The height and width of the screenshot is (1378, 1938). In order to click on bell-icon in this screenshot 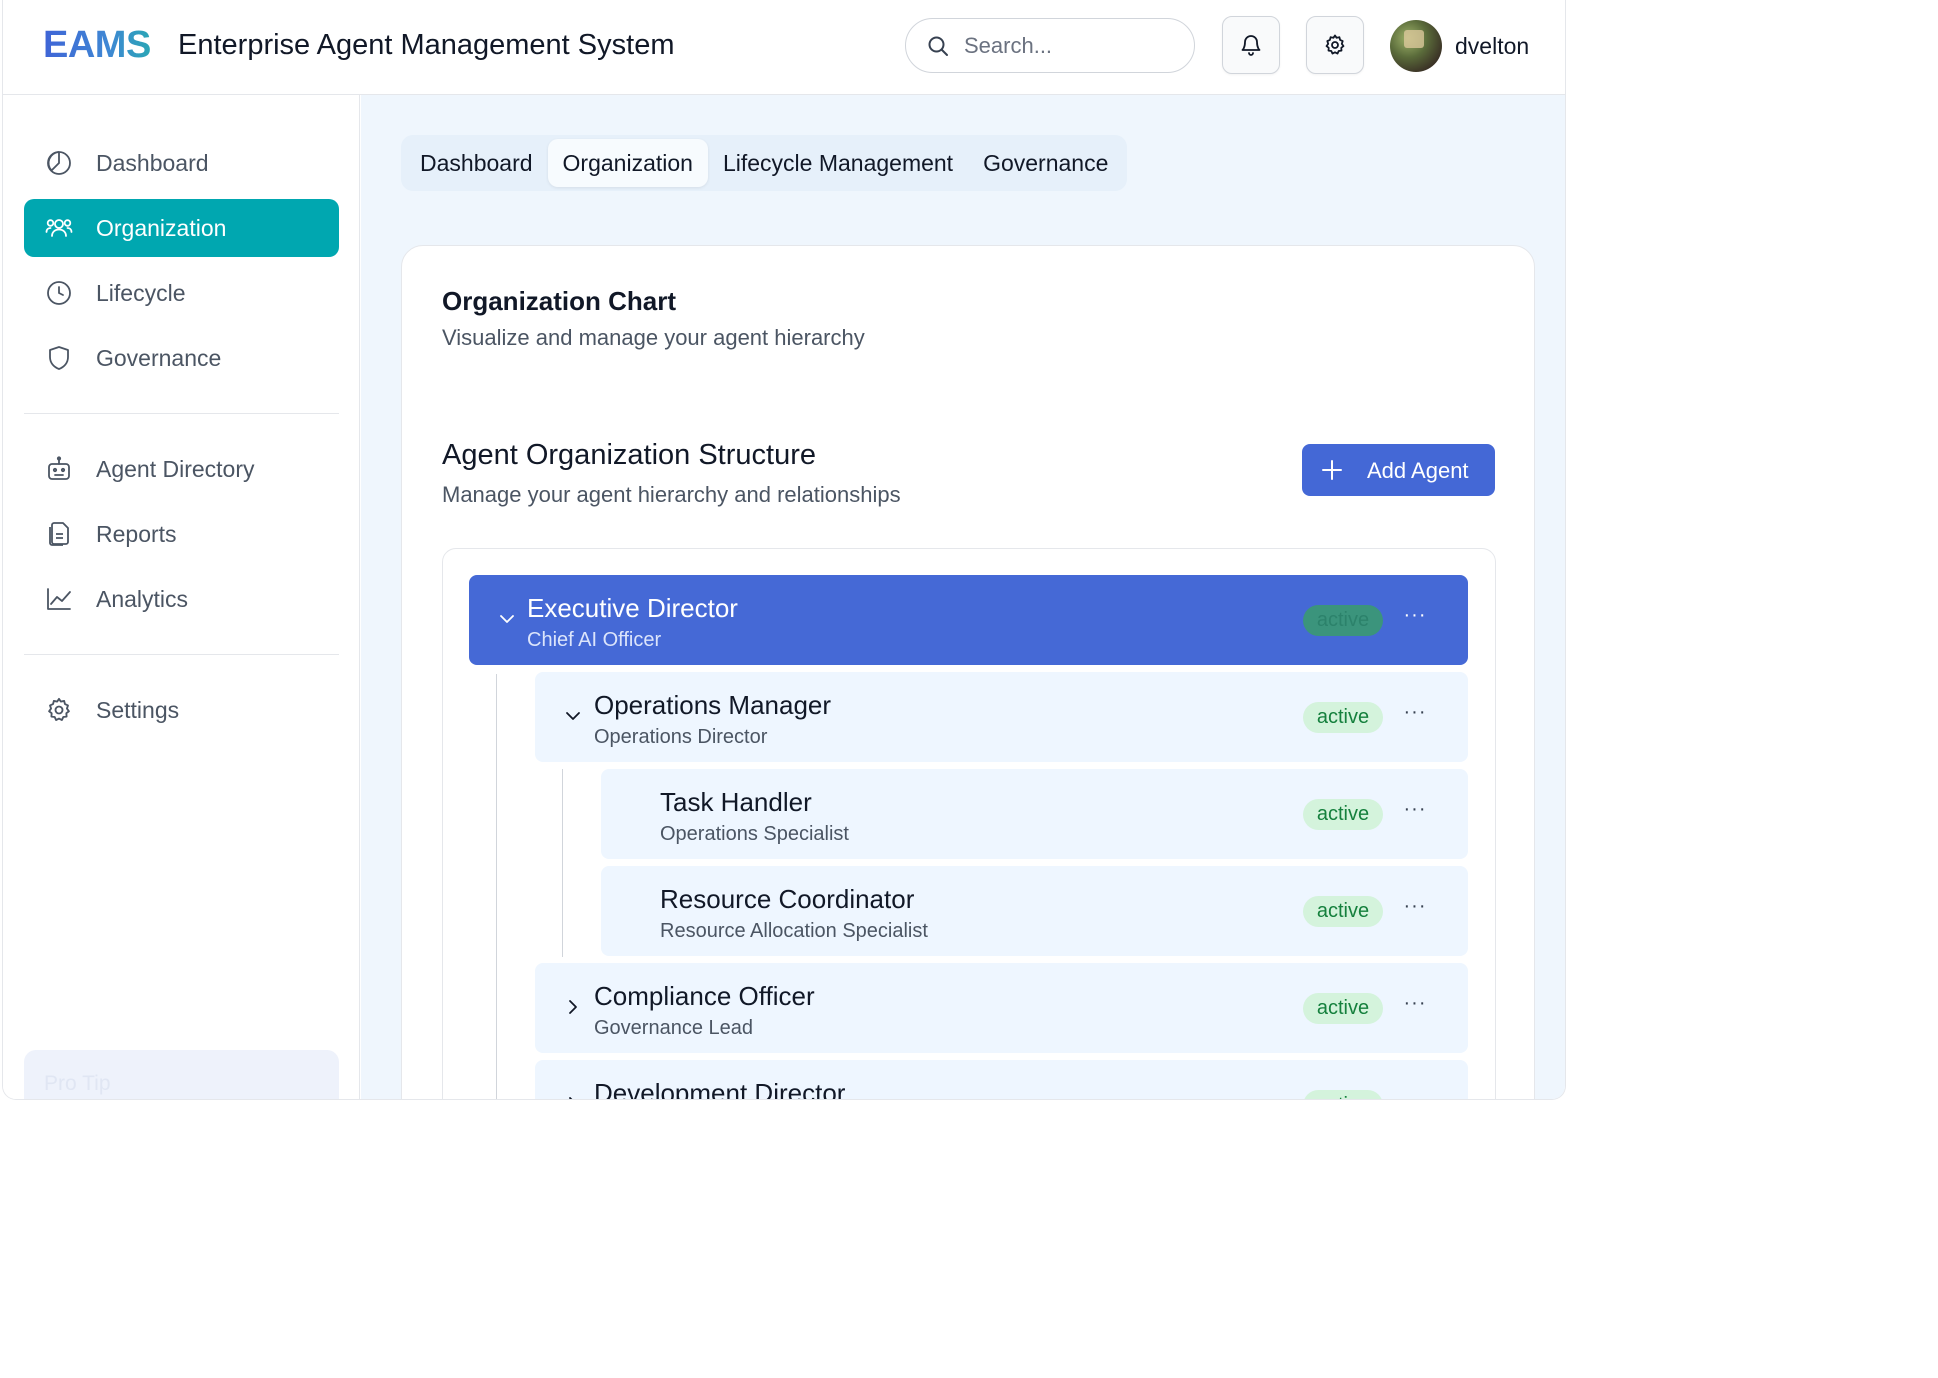, I will do `click(1251, 45)`.